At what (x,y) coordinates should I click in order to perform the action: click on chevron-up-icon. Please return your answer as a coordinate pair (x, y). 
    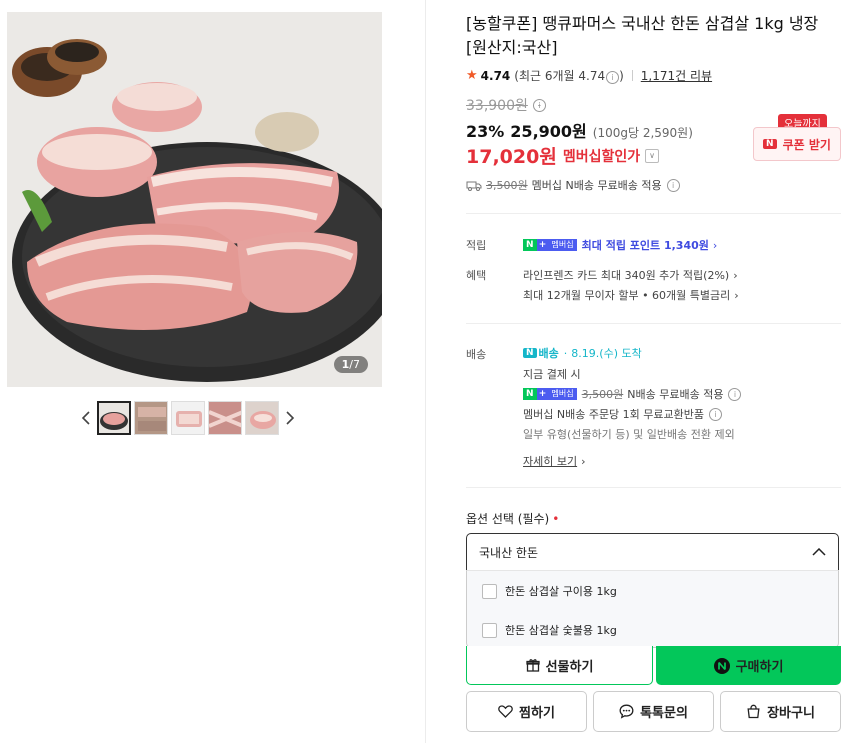
    Looking at the image, I should click on (819, 552).